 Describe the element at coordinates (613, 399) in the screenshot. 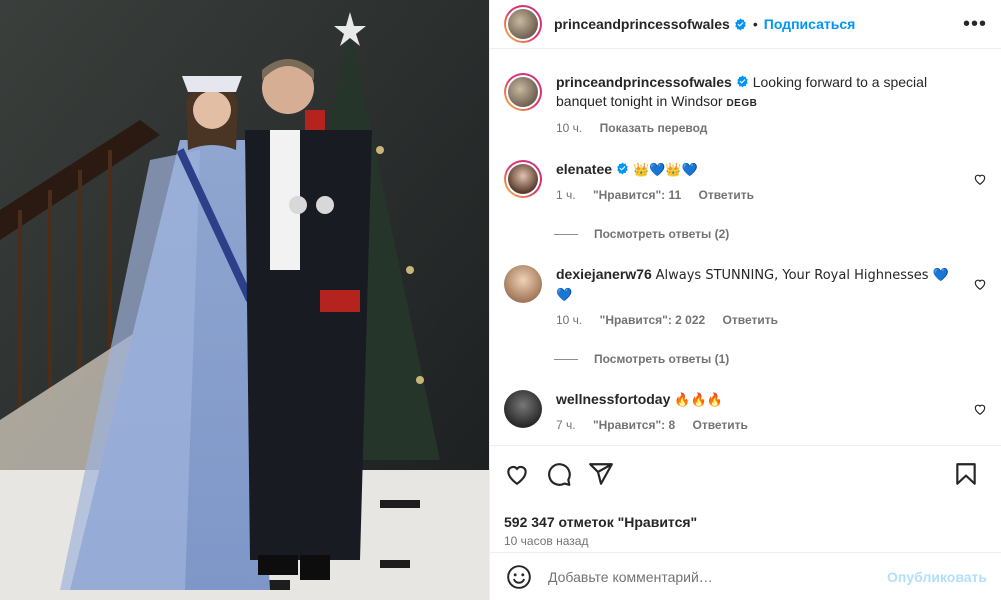

I see `comment-username: wellnessfortoday` at that location.